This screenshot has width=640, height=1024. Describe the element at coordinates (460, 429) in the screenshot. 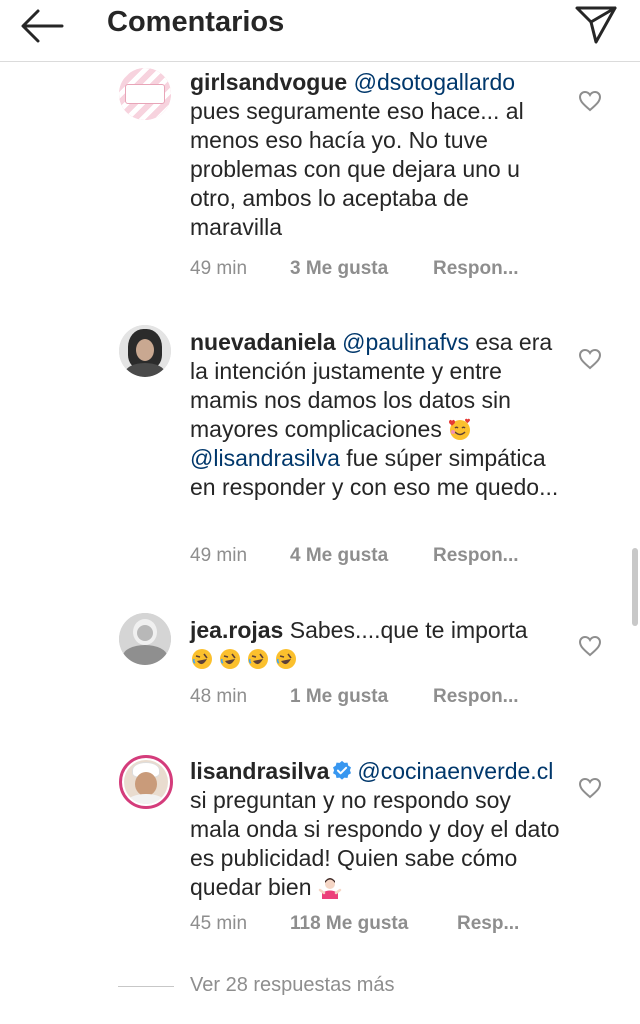

I see `smiling-face-with-hearts-emoji` at that location.